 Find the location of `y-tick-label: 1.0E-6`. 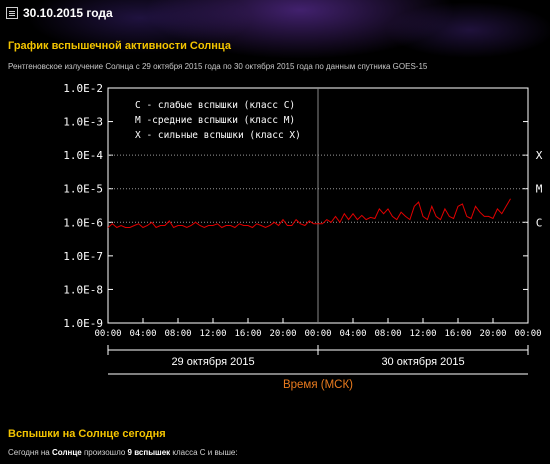

y-tick-label: 1.0E-6 is located at coordinates (83, 222).